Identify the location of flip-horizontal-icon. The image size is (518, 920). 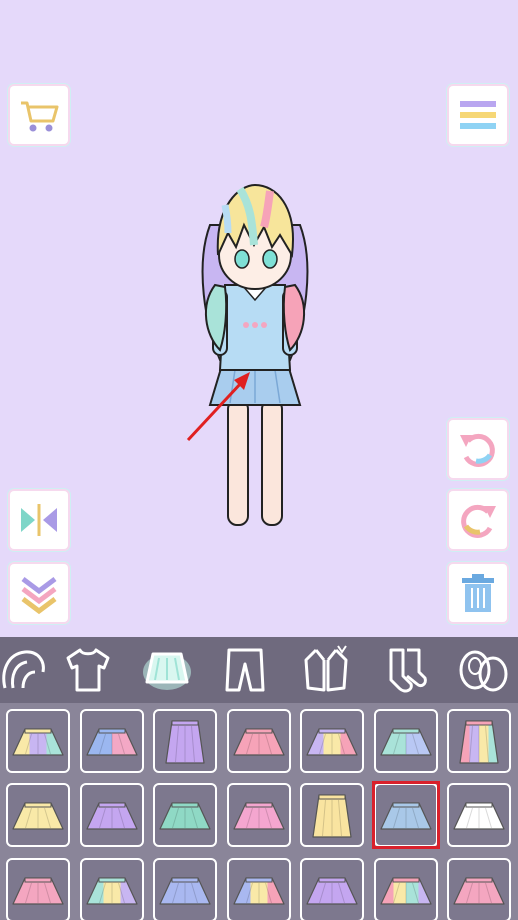
(39, 520).